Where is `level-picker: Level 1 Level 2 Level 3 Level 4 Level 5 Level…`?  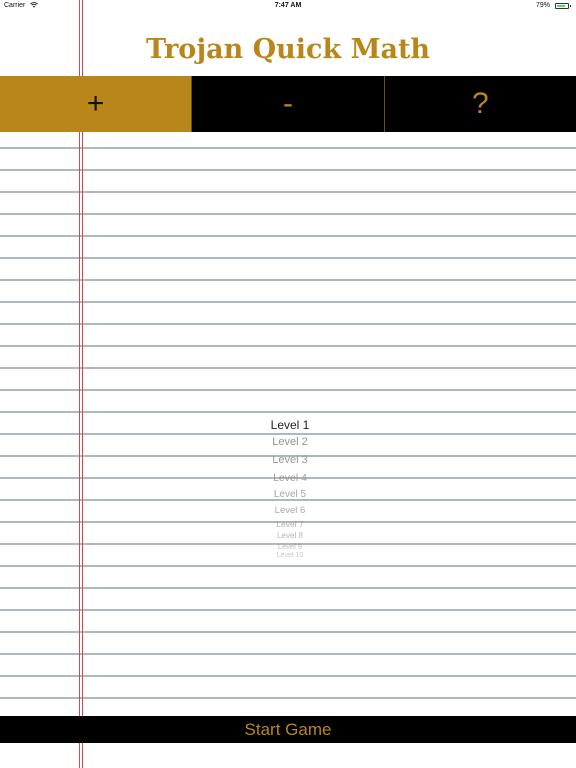
level-picker: Level 1 Level 2 Level 3 Level 4 Level 5 Level… is located at coordinates (290, 486).